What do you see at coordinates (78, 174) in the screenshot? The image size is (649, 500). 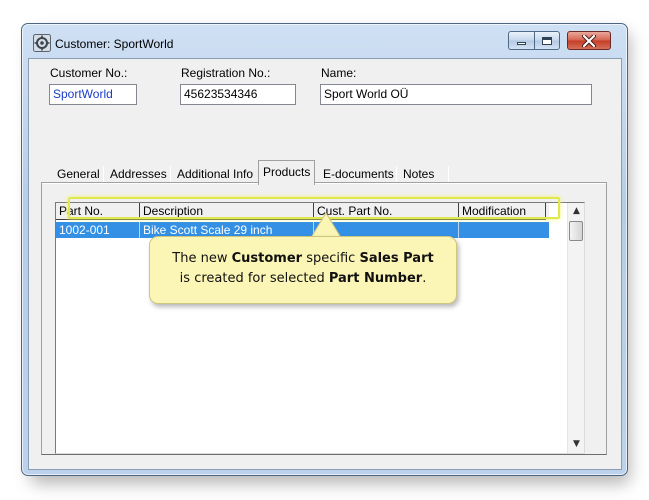 I see `tab-general: General` at bounding box center [78, 174].